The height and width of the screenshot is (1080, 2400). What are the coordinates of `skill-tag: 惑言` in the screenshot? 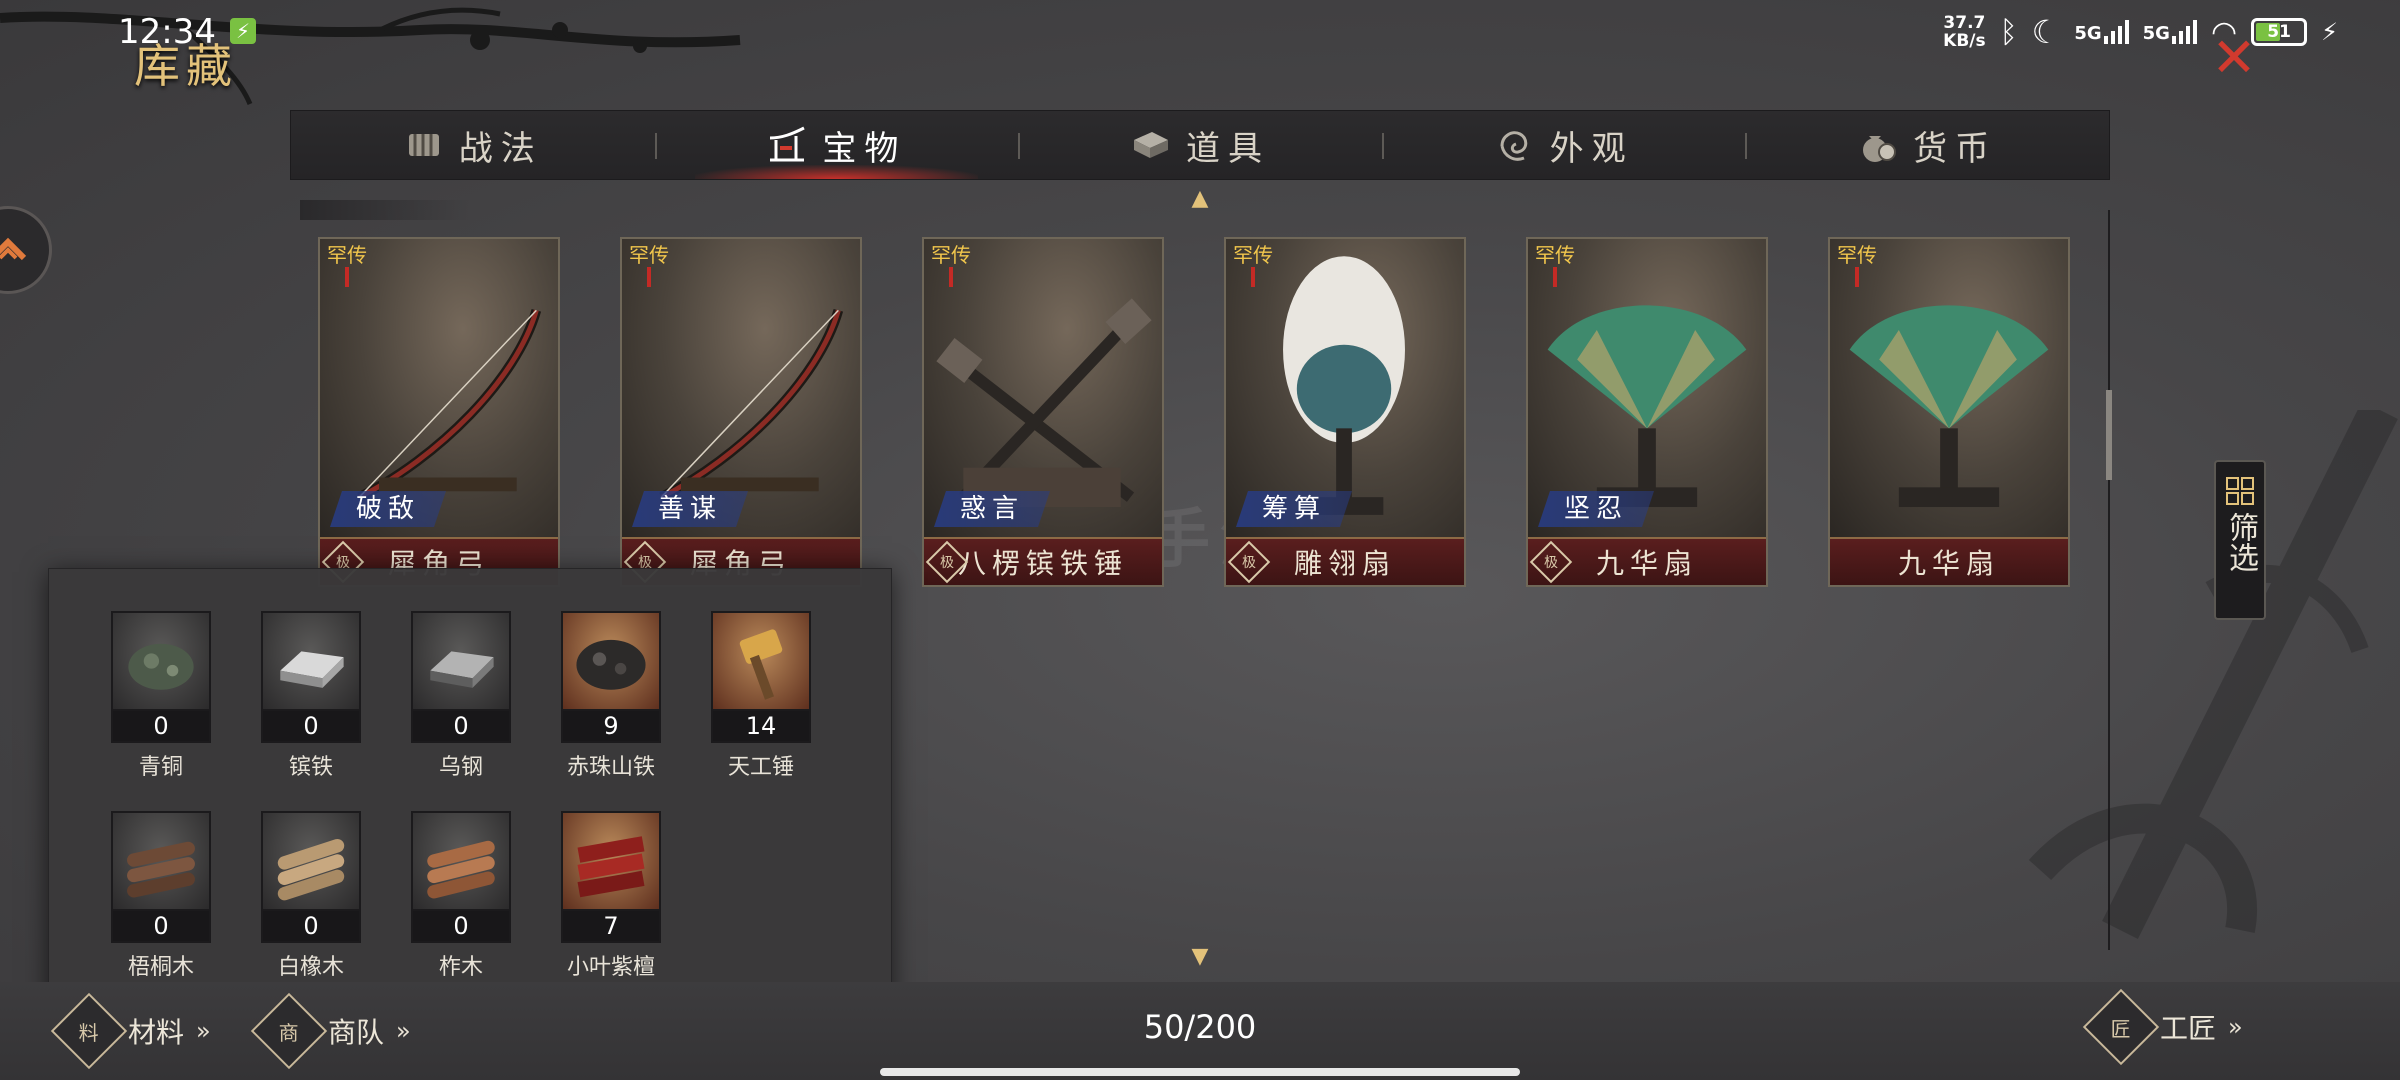 It's located at (992, 509).